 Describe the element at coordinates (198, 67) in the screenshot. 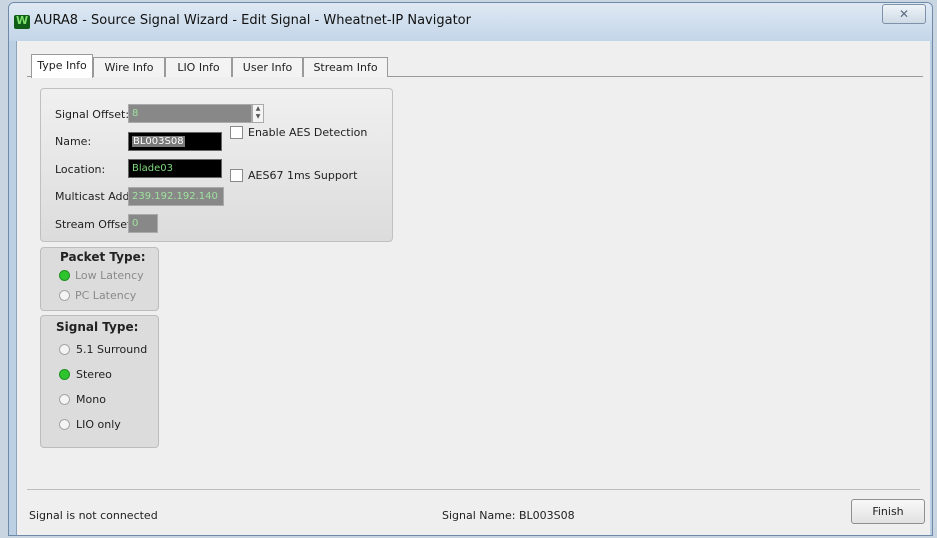

I see `tab-lio-info: LIO Info` at that location.